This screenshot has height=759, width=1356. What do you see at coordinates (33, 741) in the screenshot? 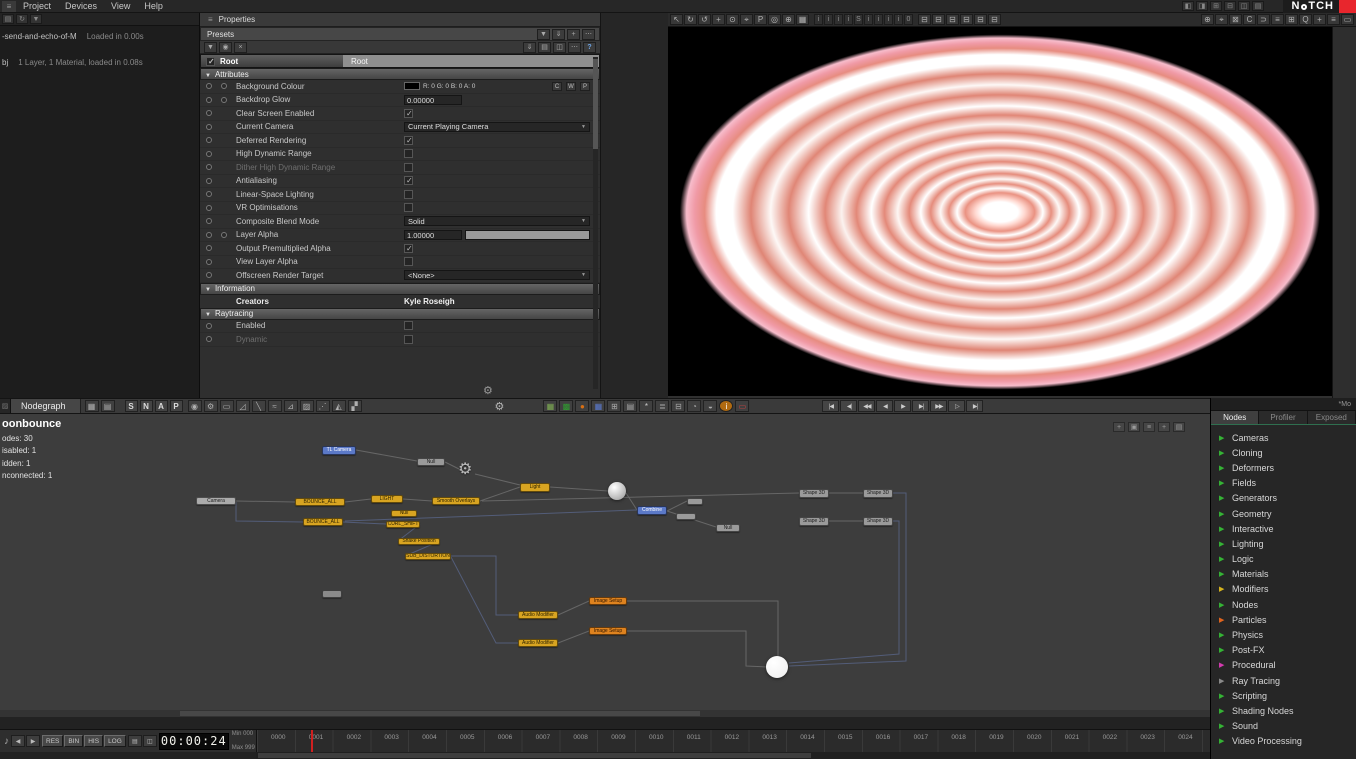
I see `timeline-step-forward-button: ▶` at bounding box center [33, 741].